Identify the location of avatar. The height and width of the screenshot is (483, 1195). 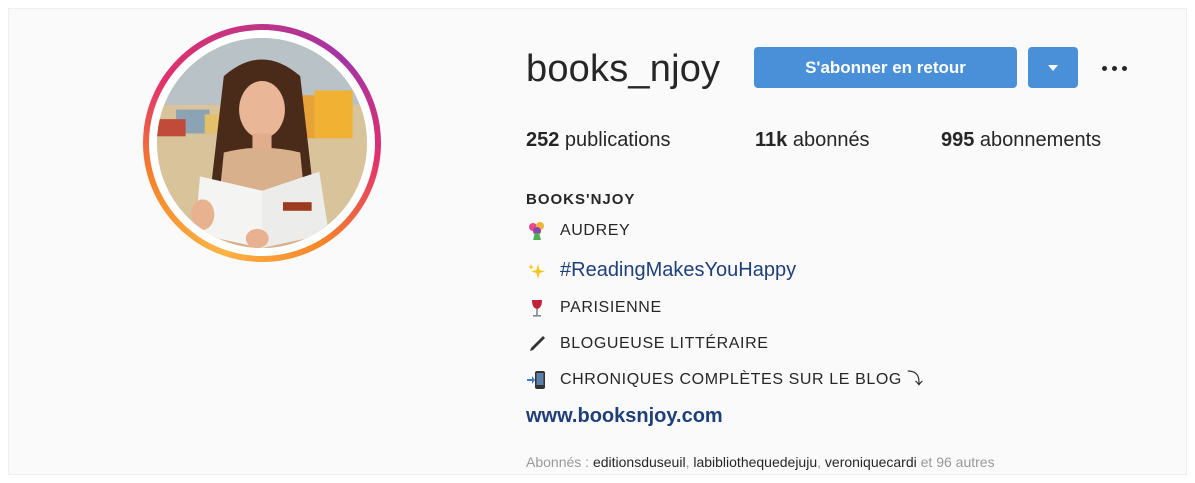
(262, 143).